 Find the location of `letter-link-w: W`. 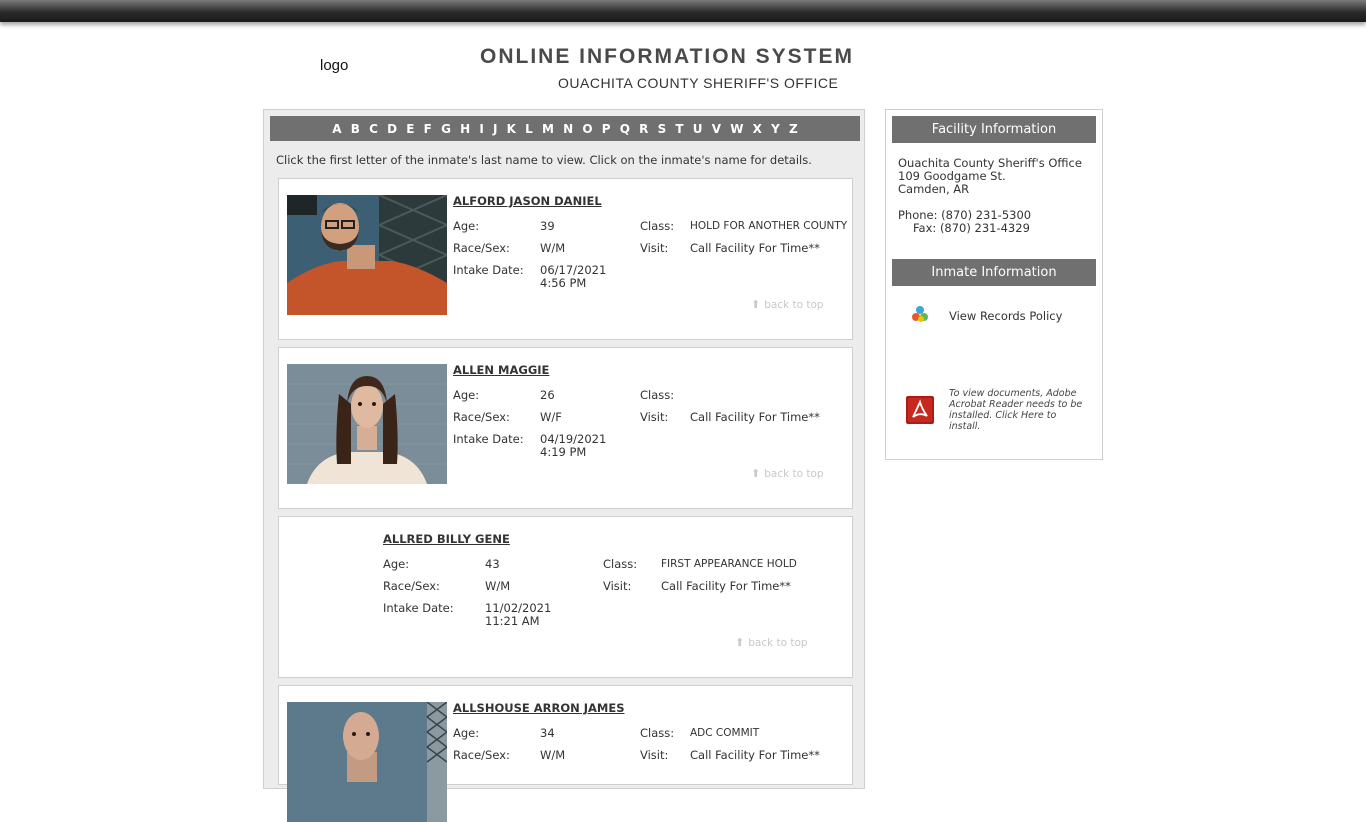

letter-link-w: W is located at coordinates (736, 129).